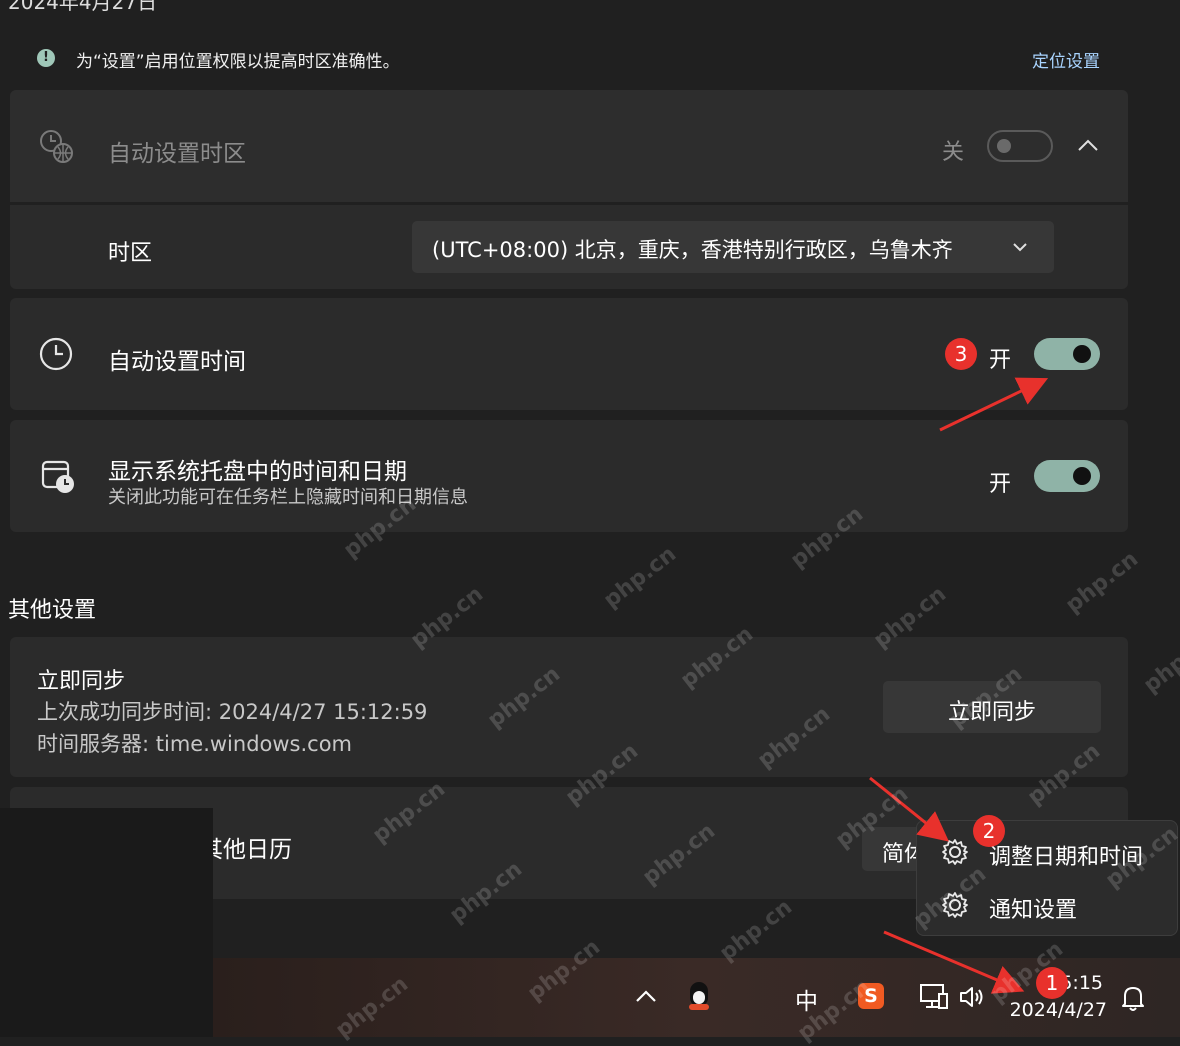 This screenshot has width=1180, height=1046. I want to click on step-badge-2: 2, so click(989, 831).